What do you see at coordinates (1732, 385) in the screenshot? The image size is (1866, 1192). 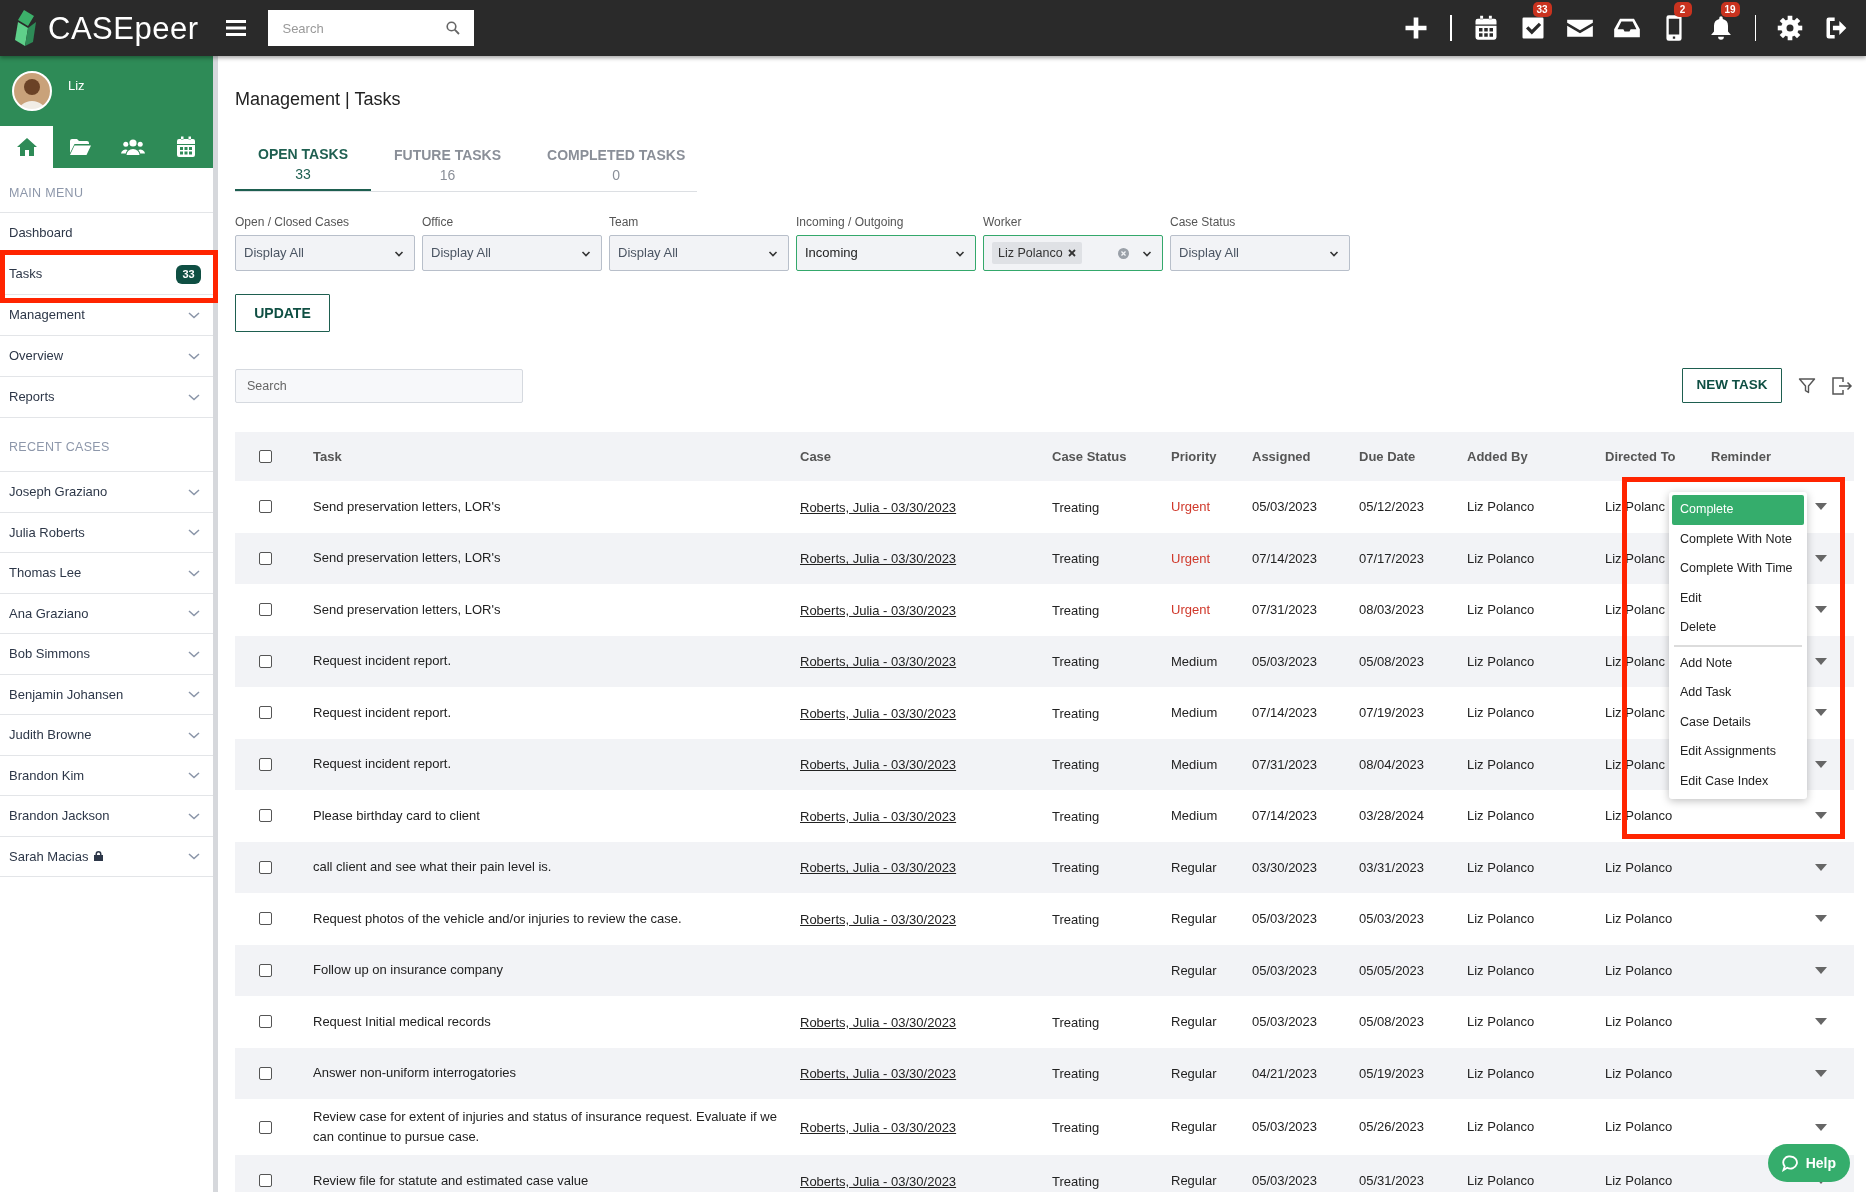 I see `new-task-button: NEW TASK` at bounding box center [1732, 385].